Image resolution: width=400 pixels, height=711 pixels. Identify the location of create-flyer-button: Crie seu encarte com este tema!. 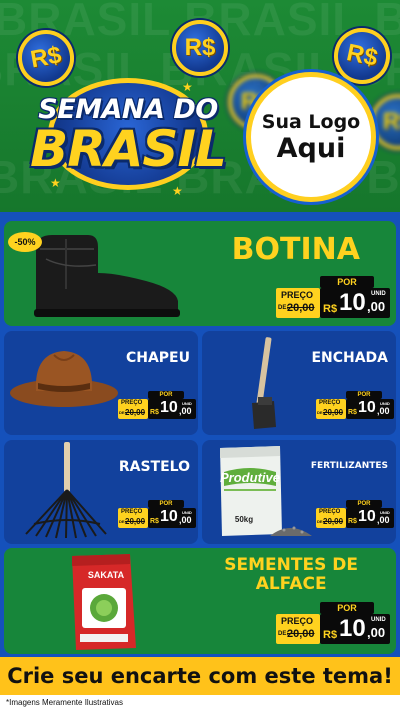
(200, 676).